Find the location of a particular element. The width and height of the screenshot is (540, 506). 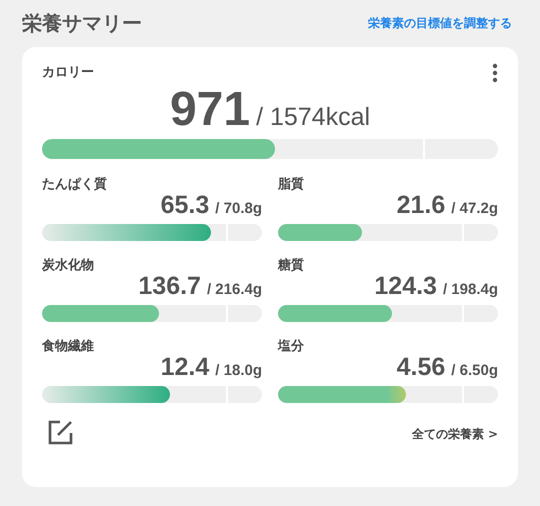

calorie-value: 971 is located at coordinates (210, 109).